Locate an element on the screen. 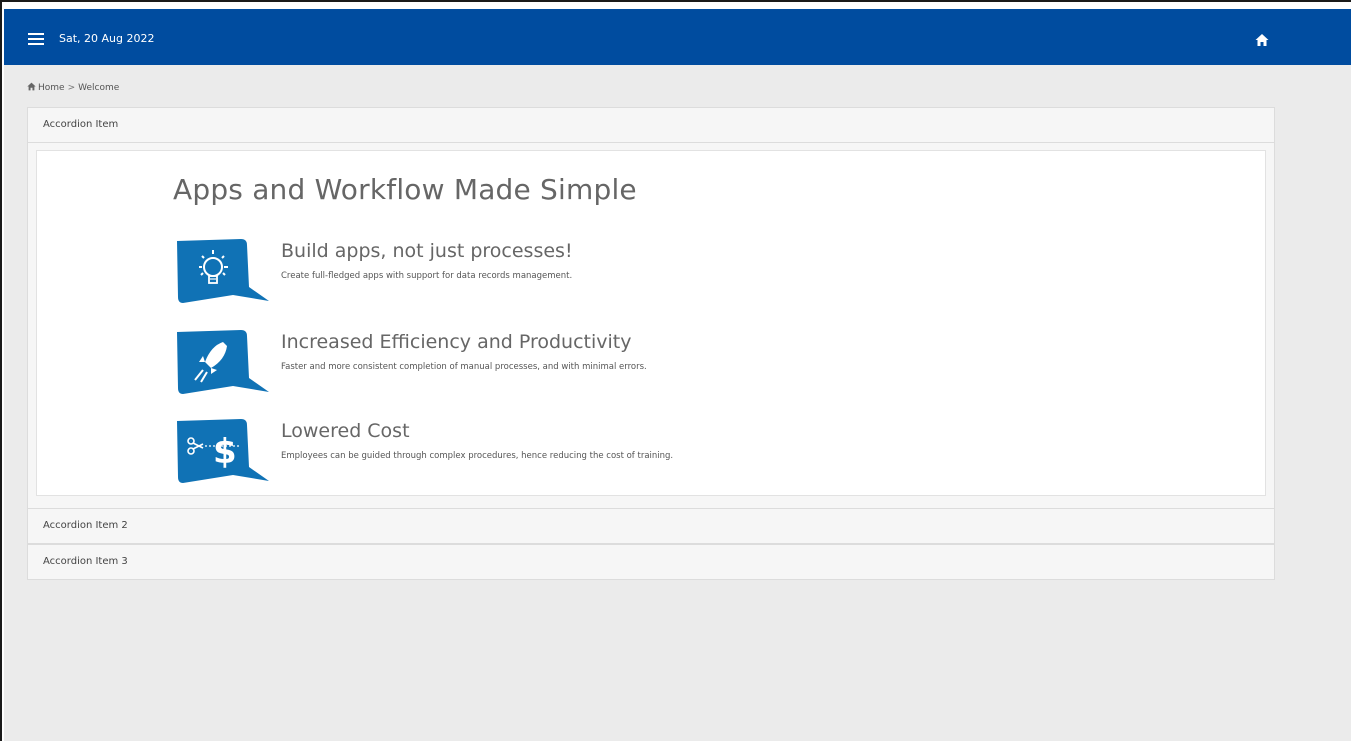  lightbulb-icon is located at coordinates (221, 272).